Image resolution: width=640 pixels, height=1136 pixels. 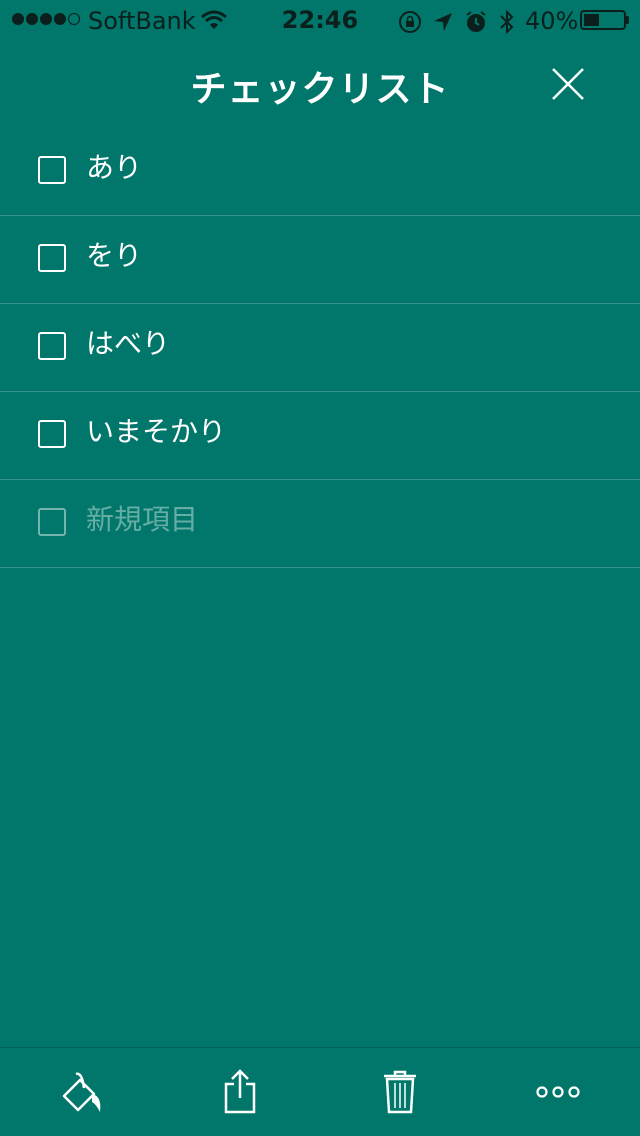 I want to click on close-button, so click(x=568, y=84).